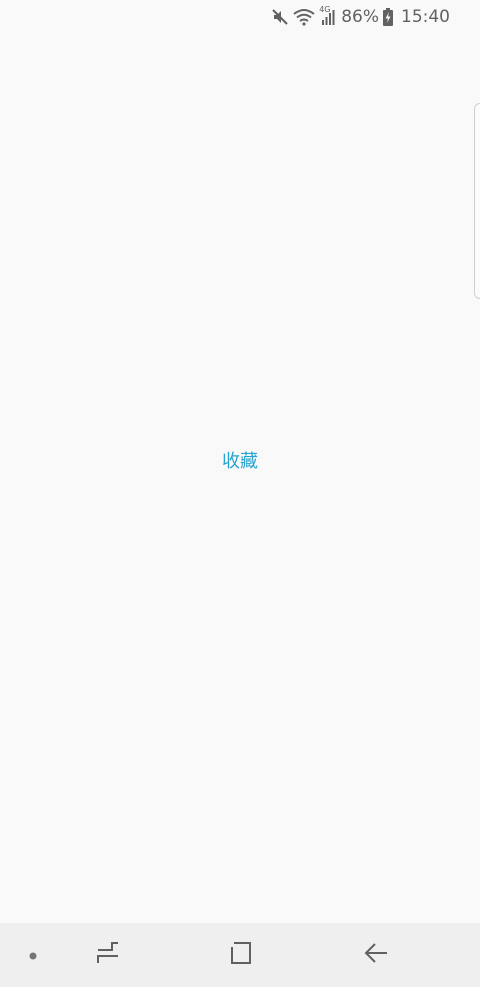 This screenshot has width=480, height=987. I want to click on nav-dot-icon, so click(33, 955).